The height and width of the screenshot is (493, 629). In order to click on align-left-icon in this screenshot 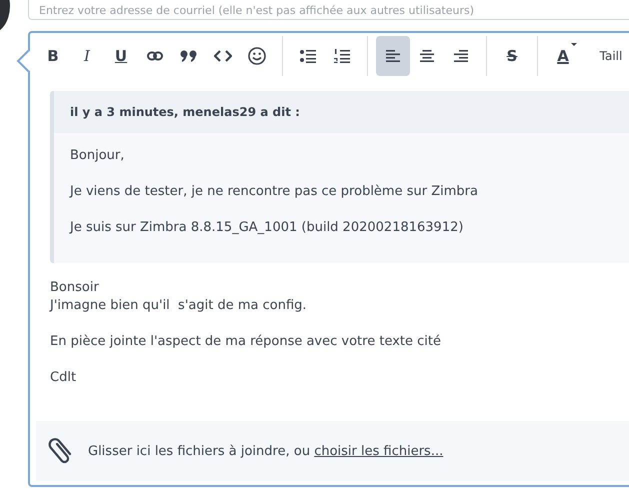, I will do `click(393, 56)`.